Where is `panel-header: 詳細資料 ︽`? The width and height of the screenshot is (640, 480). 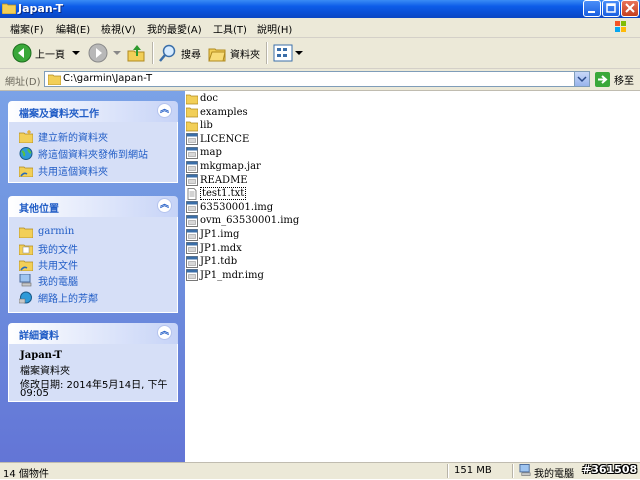 panel-header: 詳細資料 ︽ is located at coordinates (93, 333).